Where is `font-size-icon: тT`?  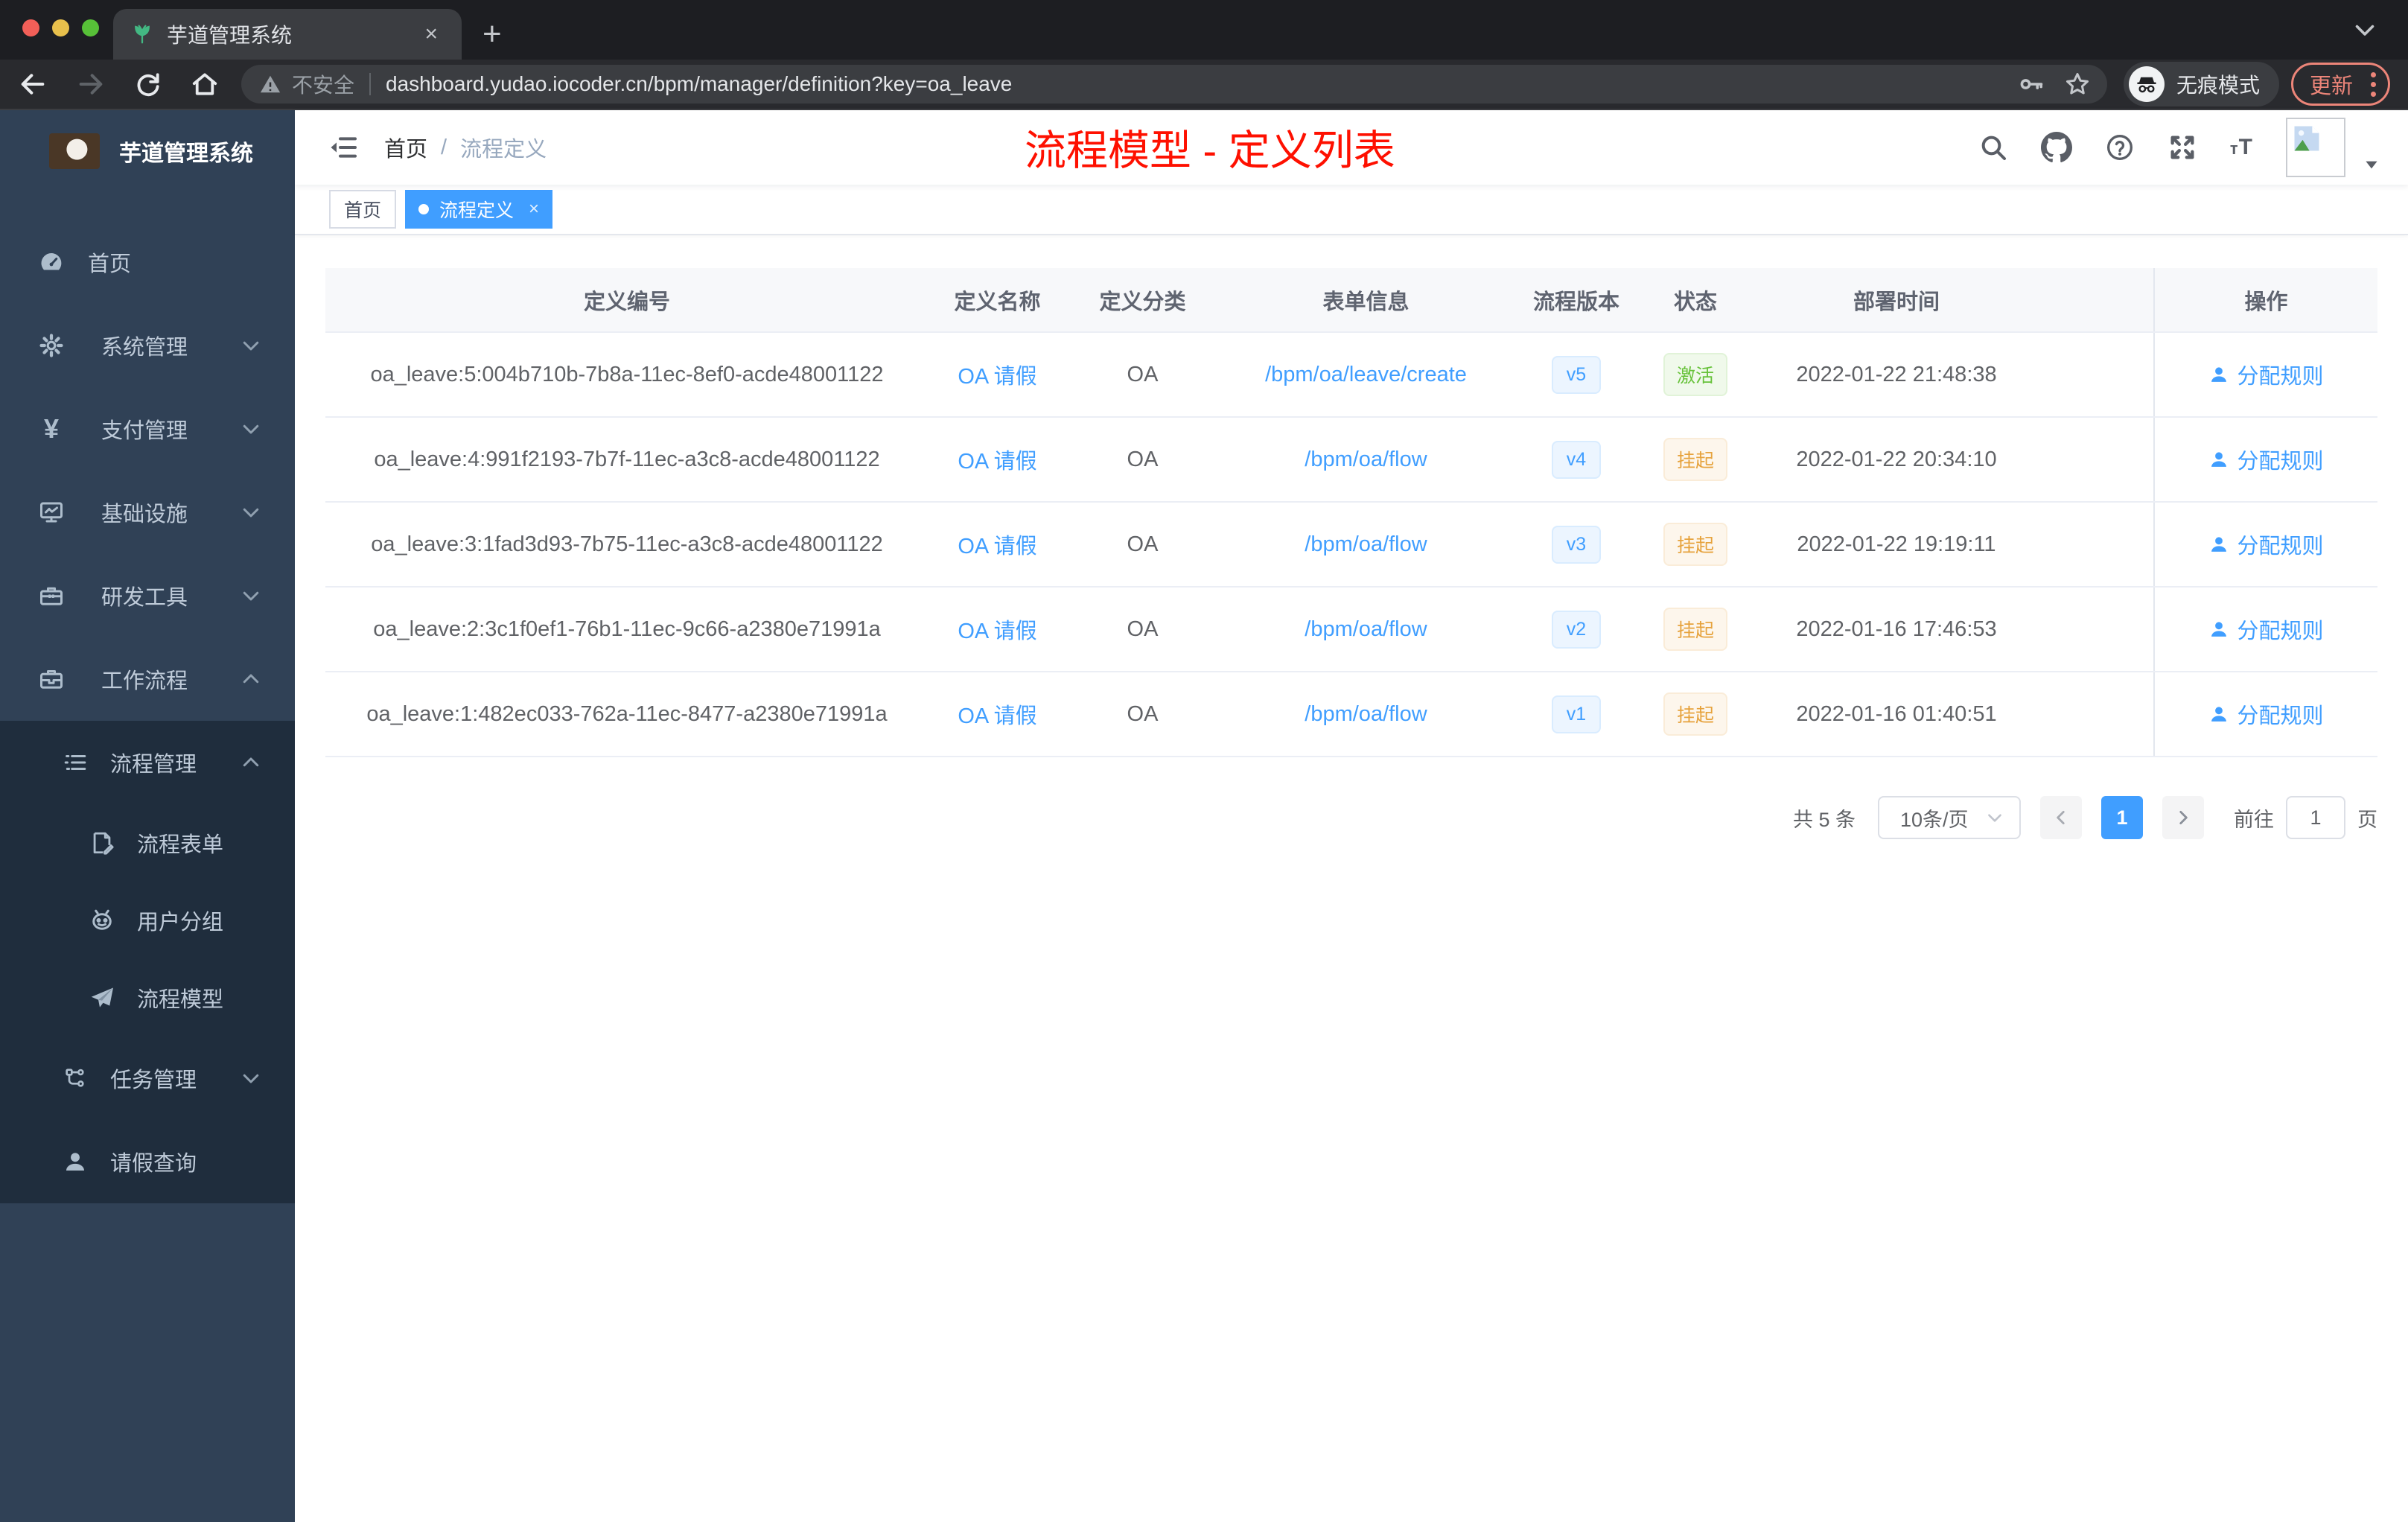 font-size-icon: тT is located at coordinates (2241, 147).